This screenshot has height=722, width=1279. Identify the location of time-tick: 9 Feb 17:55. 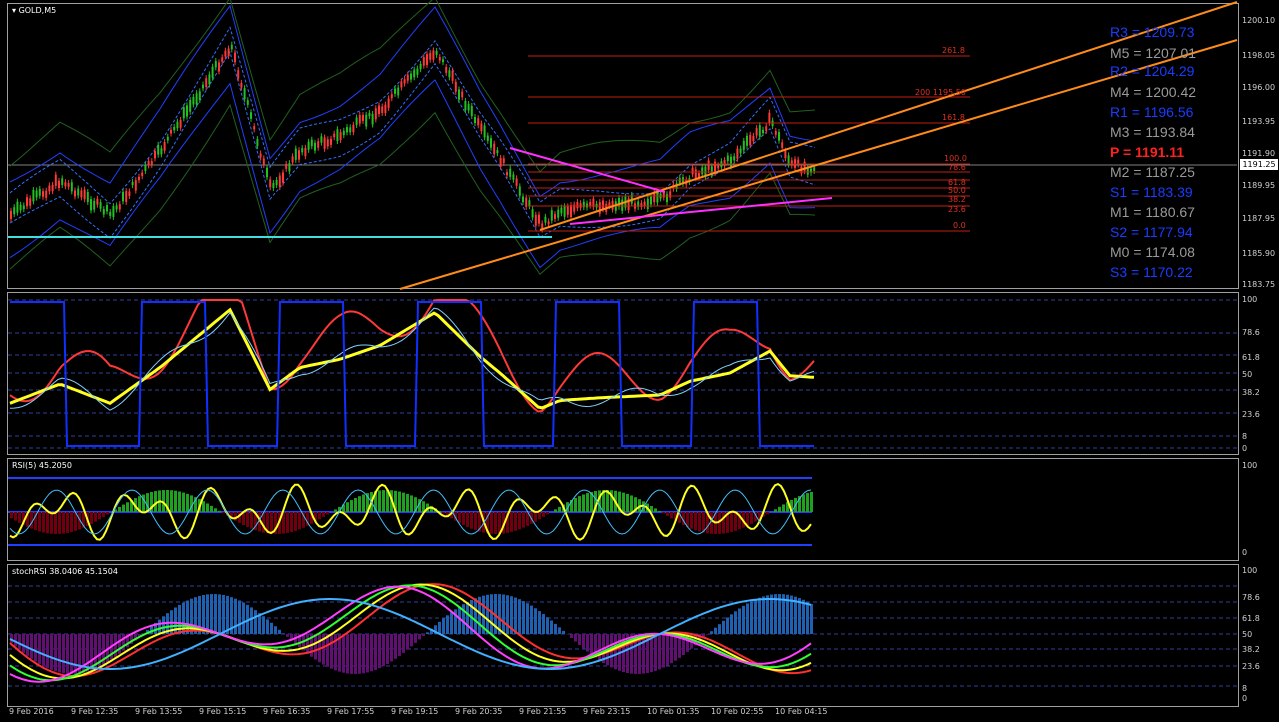
(351, 711).